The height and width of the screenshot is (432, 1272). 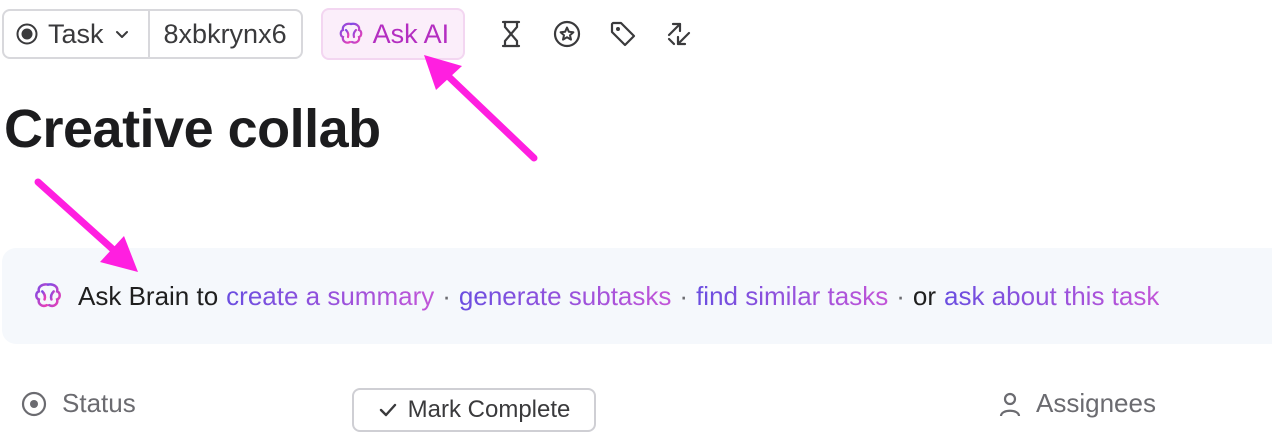 I want to click on relationships-button, so click(x=679, y=34).